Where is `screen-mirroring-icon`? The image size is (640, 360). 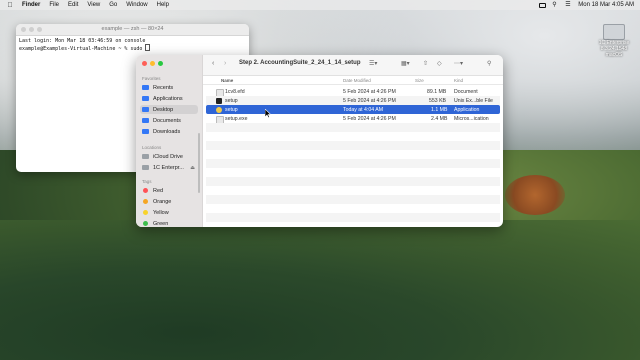 screen-mirroring-icon is located at coordinates (543, 5).